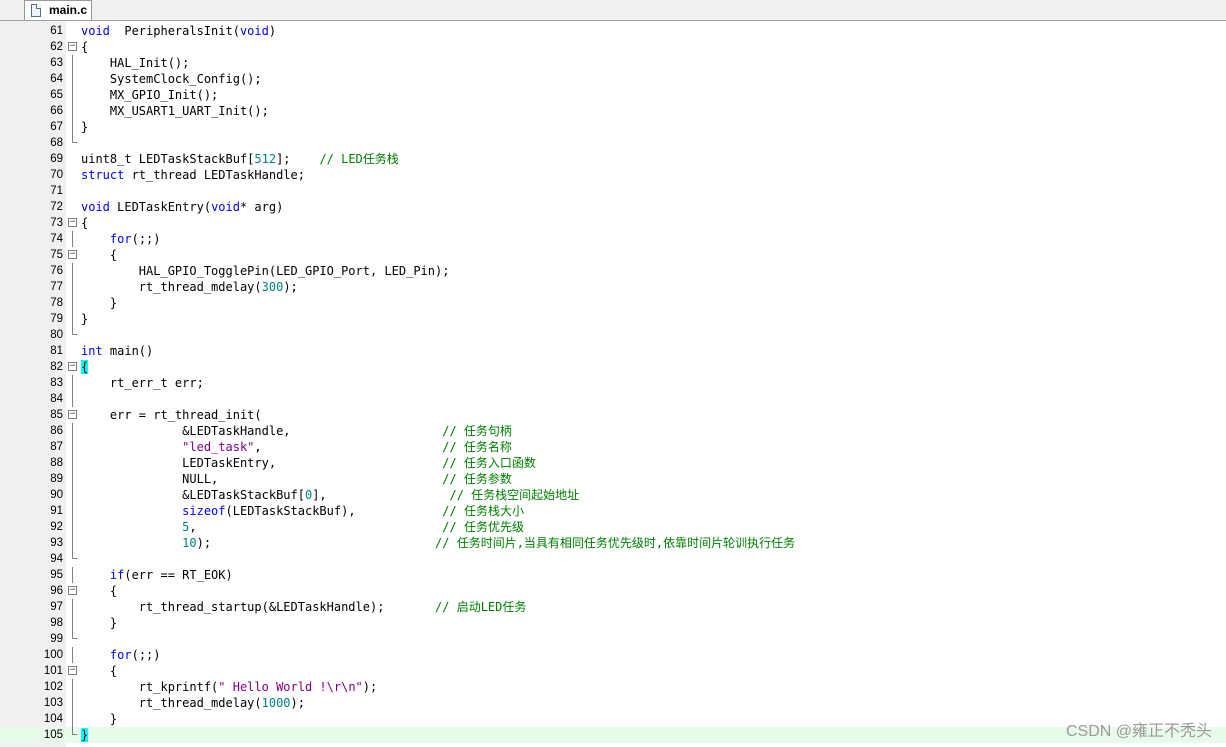 This screenshot has height=747, width=1226. What do you see at coordinates (613, 95) in the screenshot?
I see `code-line: 65 MX_GPIO_Init();` at bounding box center [613, 95].